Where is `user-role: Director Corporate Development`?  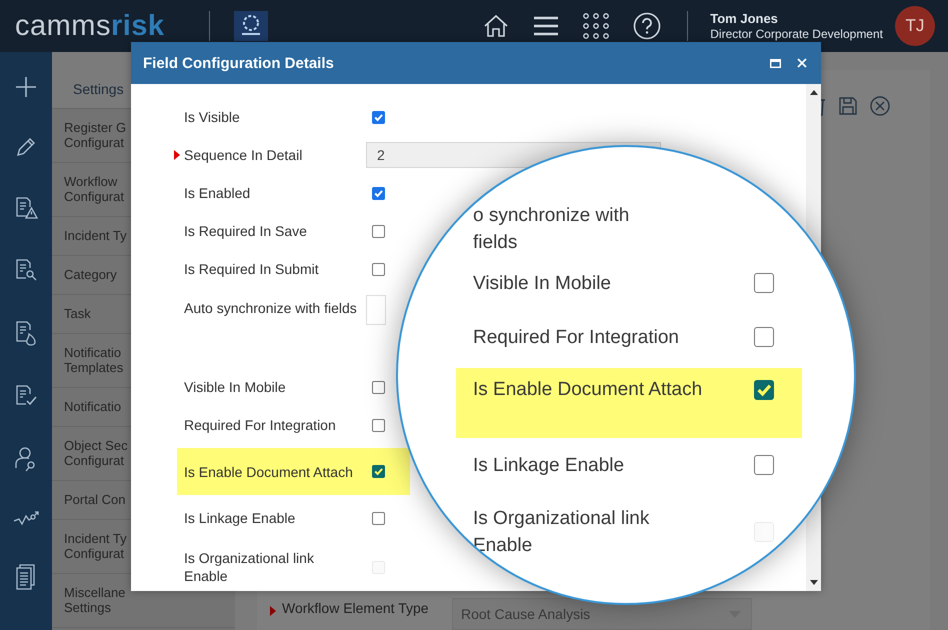
user-role: Director Corporate Development is located at coordinates (796, 34).